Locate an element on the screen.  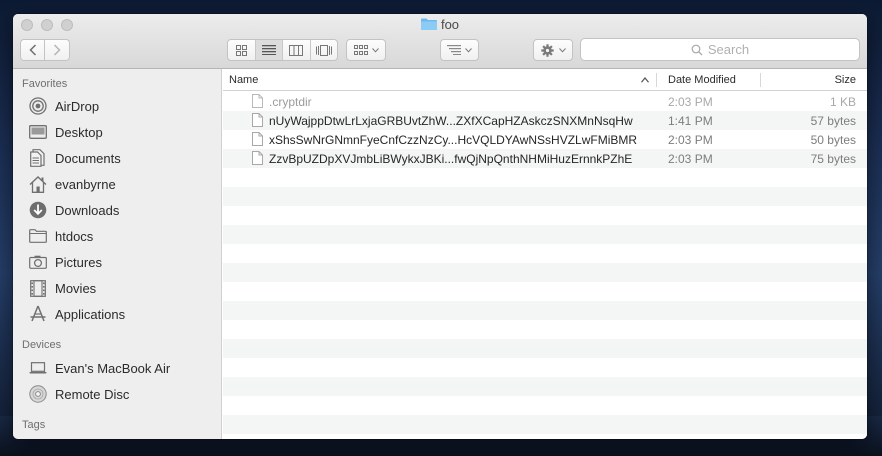
icon-view-button is located at coordinates (242, 50).